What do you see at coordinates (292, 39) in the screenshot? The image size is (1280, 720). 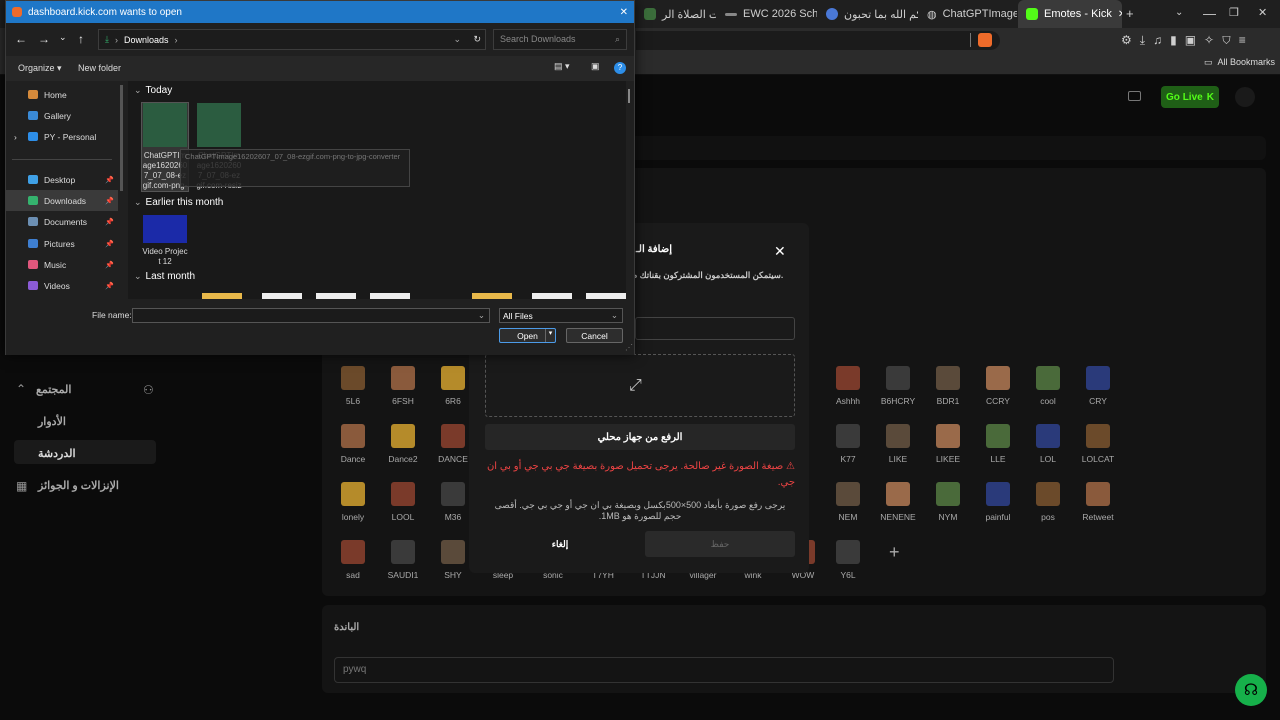 I see `breadcrumb: ⤓ › Downloads › ⌄ ↻` at bounding box center [292, 39].